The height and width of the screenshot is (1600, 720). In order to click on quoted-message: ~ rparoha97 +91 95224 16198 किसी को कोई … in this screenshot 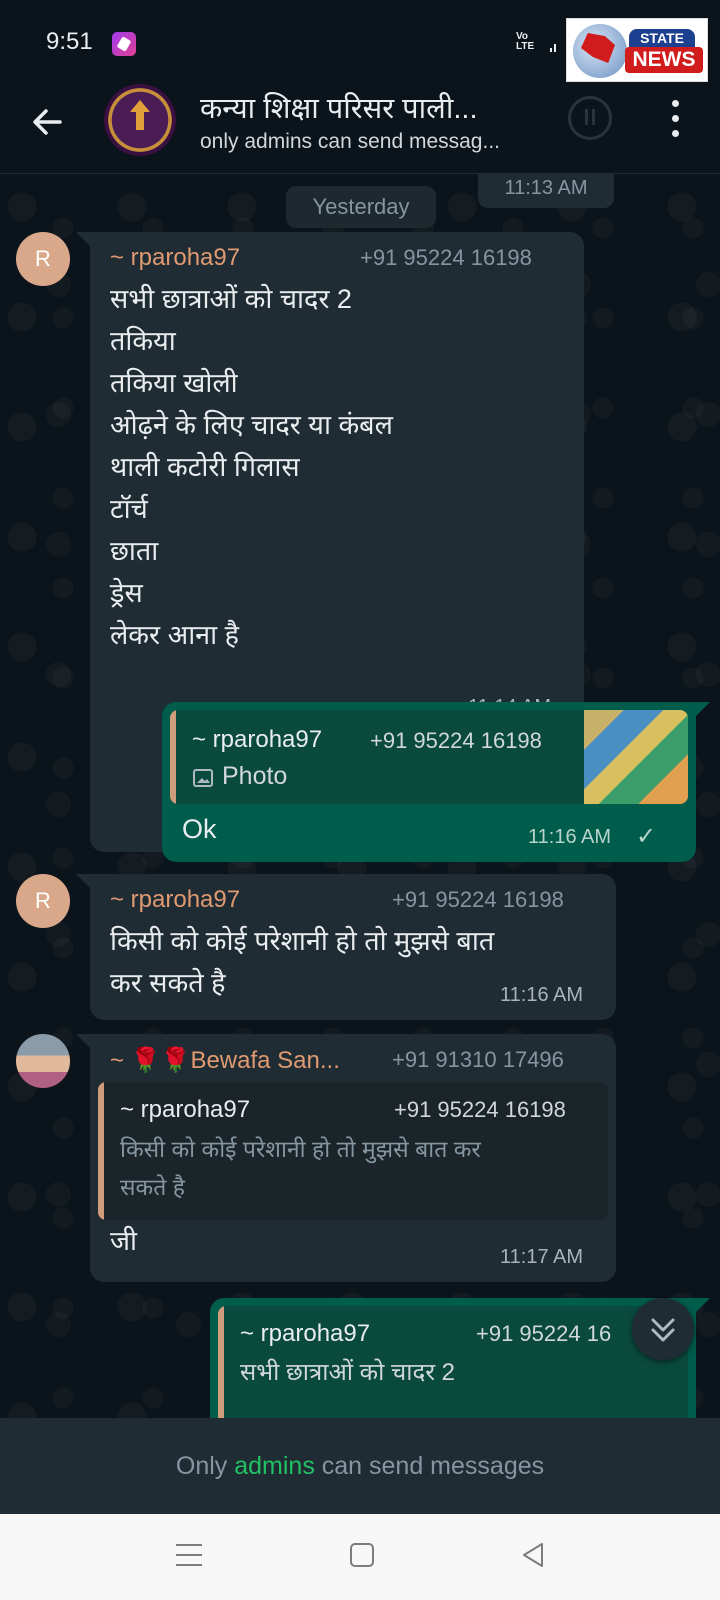, I will do `click(353, 1151)`.